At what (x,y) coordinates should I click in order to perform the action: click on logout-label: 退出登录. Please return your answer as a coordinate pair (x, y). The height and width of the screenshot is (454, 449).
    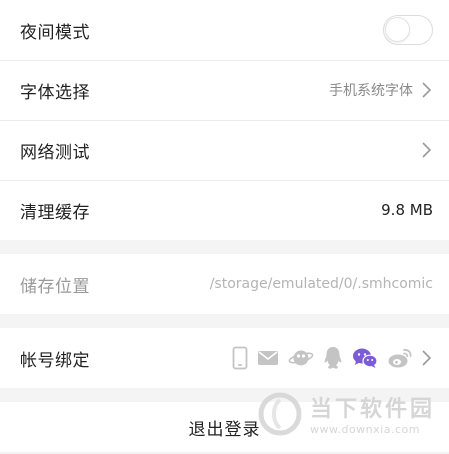
    Looking at the image, I should click on (224, 429).